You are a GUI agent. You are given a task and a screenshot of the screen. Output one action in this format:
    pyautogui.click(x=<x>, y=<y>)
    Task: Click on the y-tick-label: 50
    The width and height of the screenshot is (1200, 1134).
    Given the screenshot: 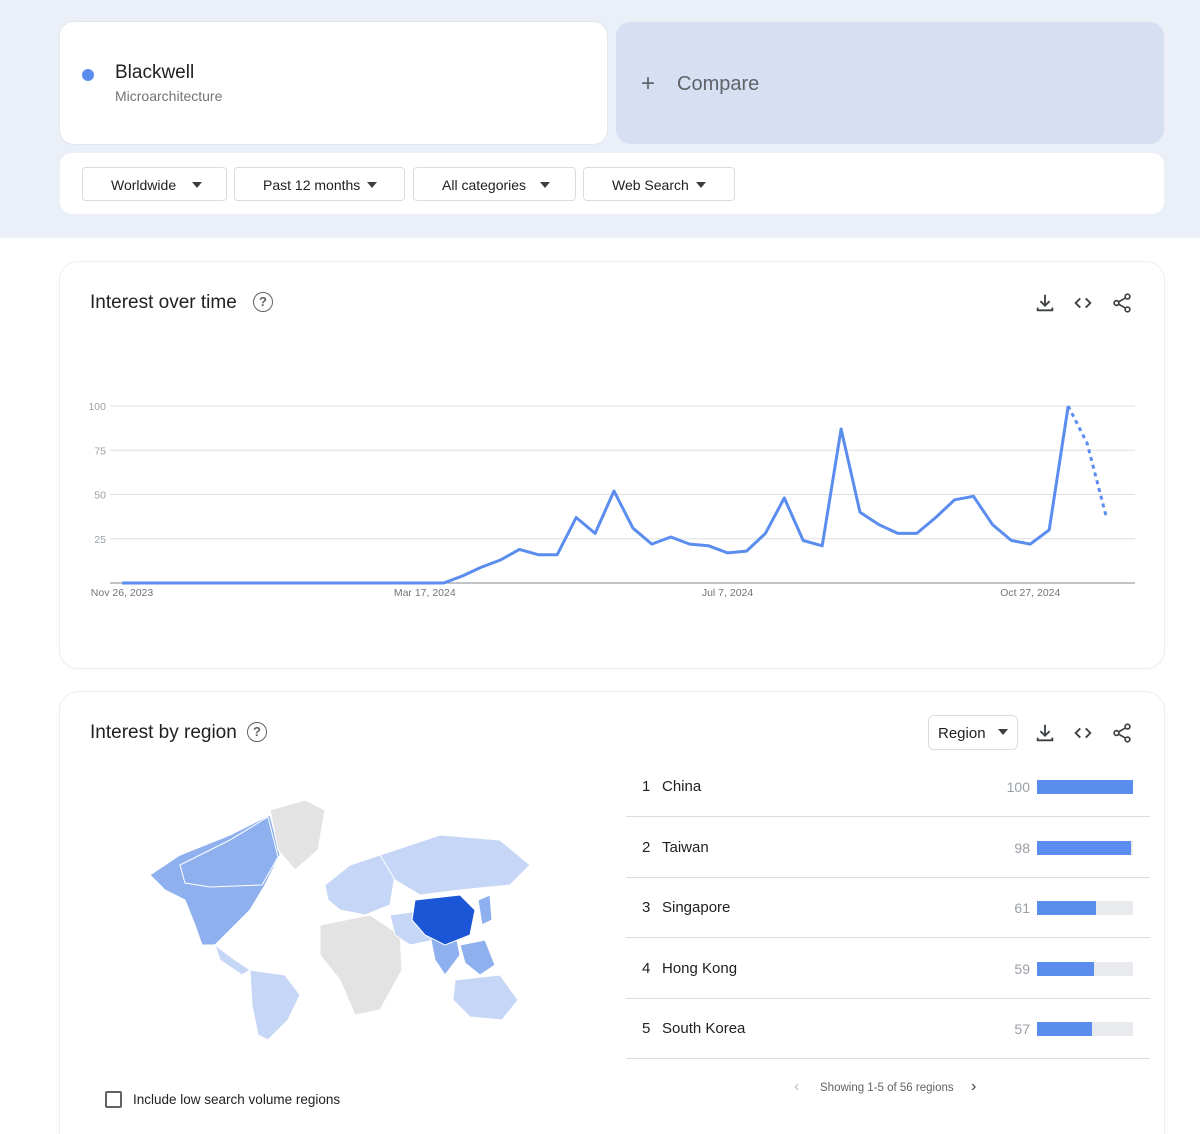 What is the action you would take?
    pyautogui.click(x=100, y=496)
    